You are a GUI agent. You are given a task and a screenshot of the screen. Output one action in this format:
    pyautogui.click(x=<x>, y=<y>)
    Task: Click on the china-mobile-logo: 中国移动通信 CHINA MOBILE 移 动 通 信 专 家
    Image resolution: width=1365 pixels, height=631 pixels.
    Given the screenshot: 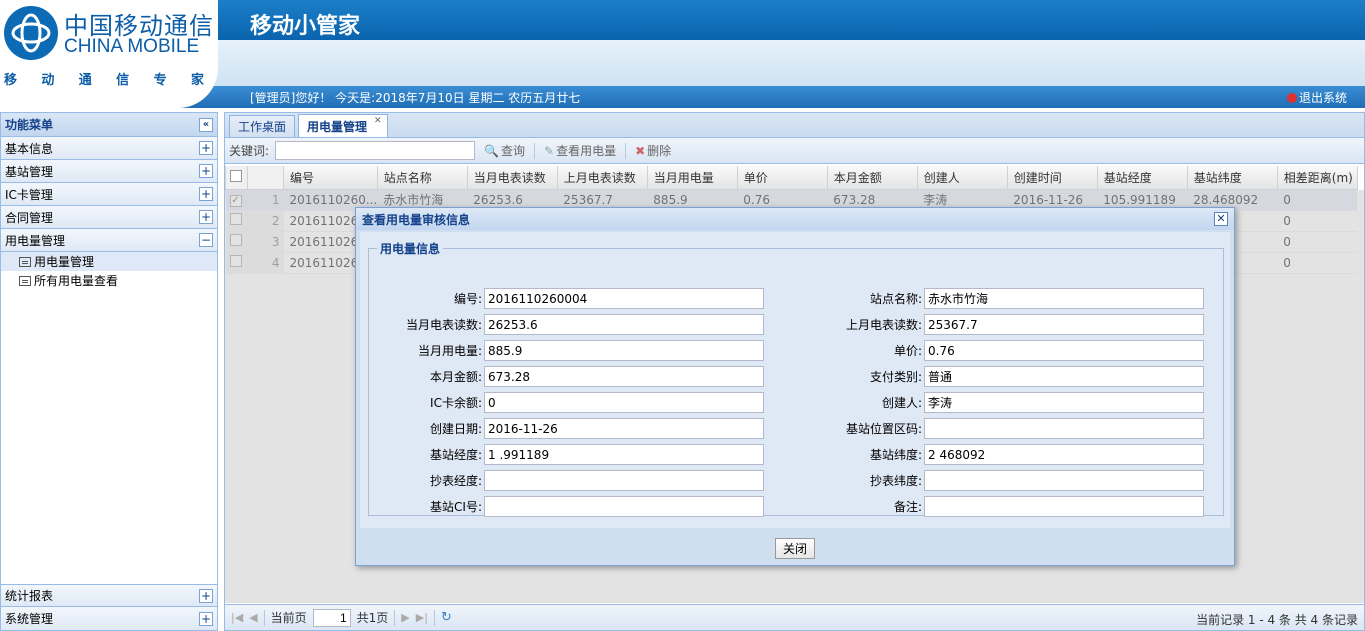 What is the action you would take?
    pyautogui.click(x=109, y=54)
    